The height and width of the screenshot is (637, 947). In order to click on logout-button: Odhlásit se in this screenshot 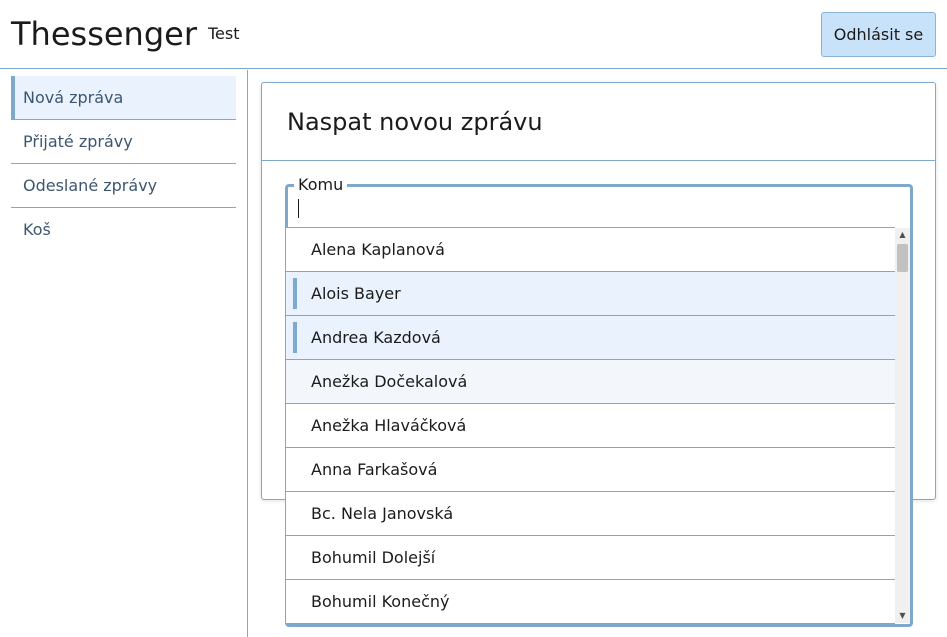, I will do `click(878, 34)`.